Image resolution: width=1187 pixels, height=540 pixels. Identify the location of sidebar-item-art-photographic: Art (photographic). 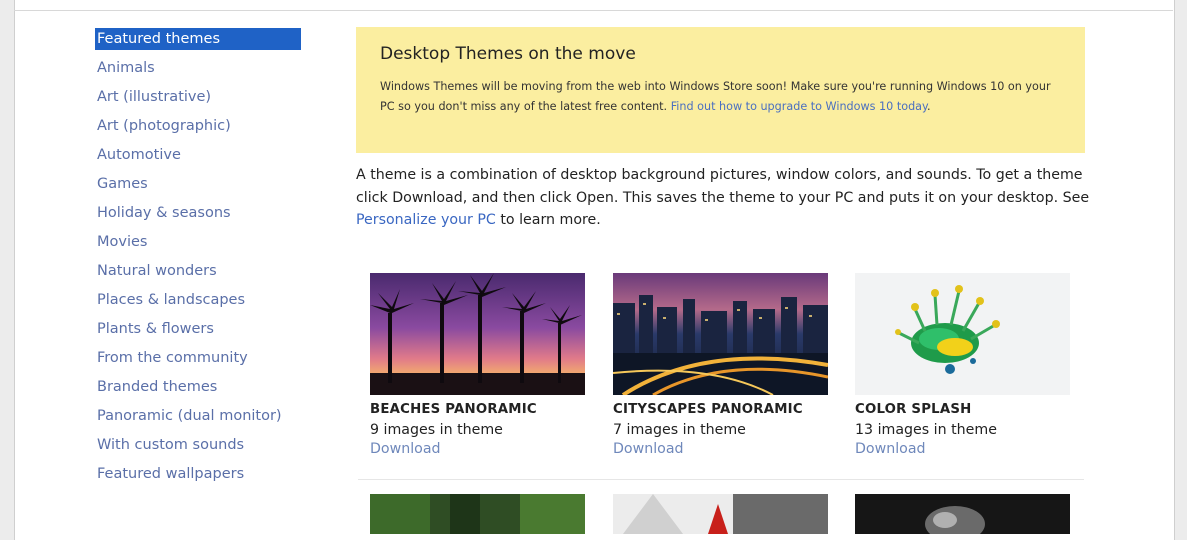
(198, 129).